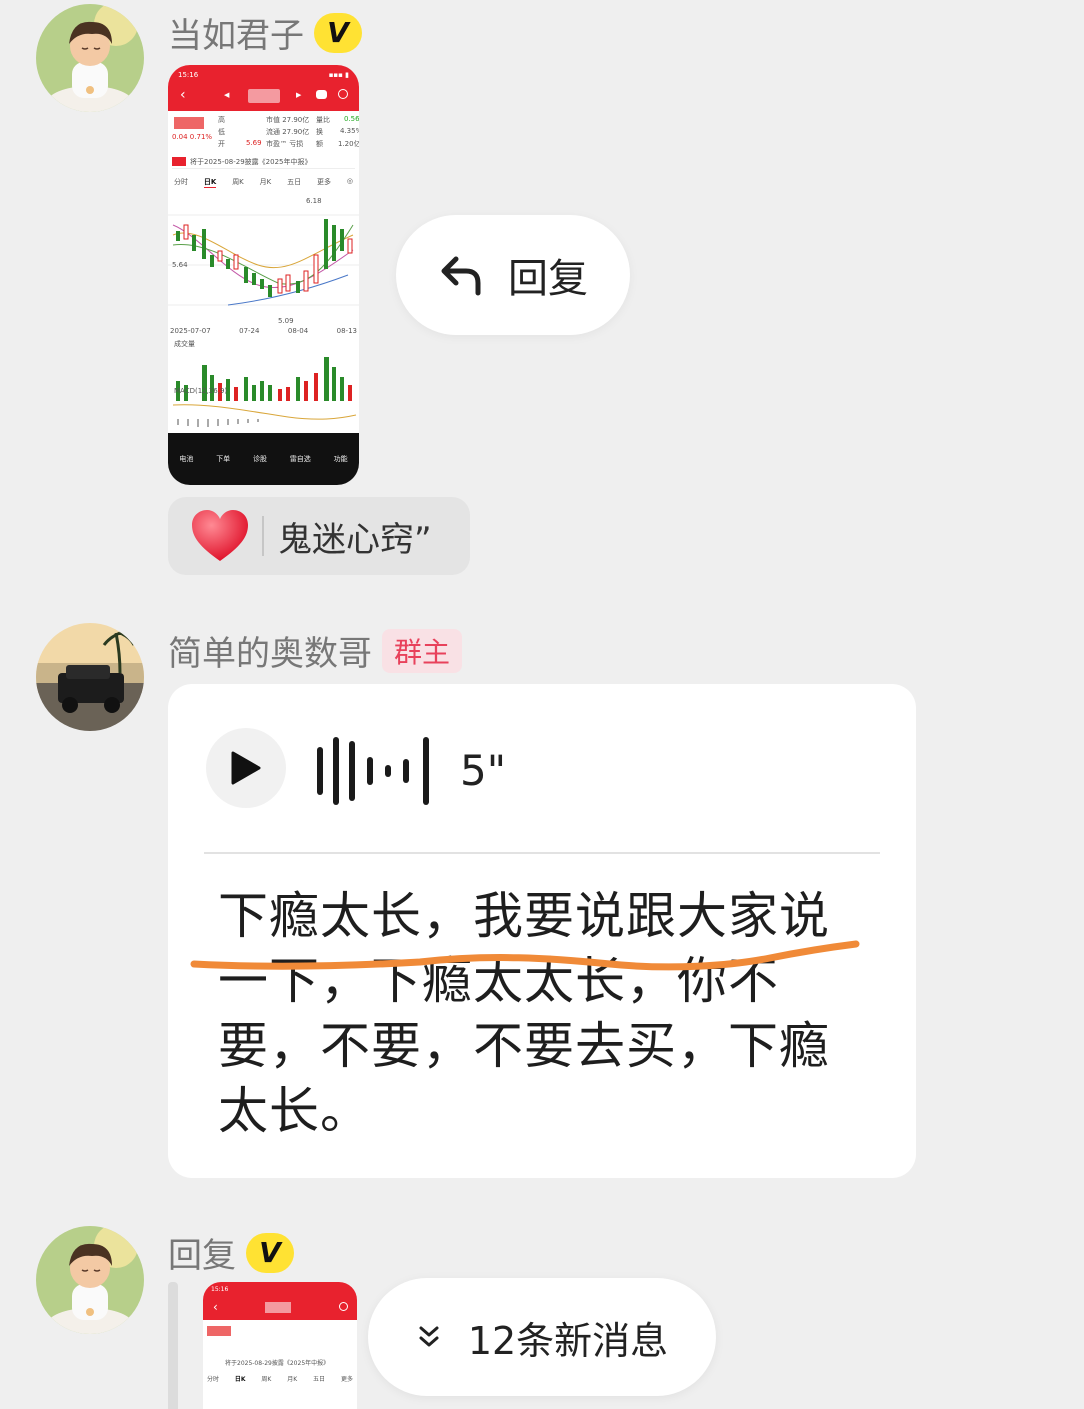 Image resolution: width=1084 pixels, height=1409 pixels. Describe the element at coordinates (422, 650) in the screenshot. I see `group-owner-badge: 群主` at that location.